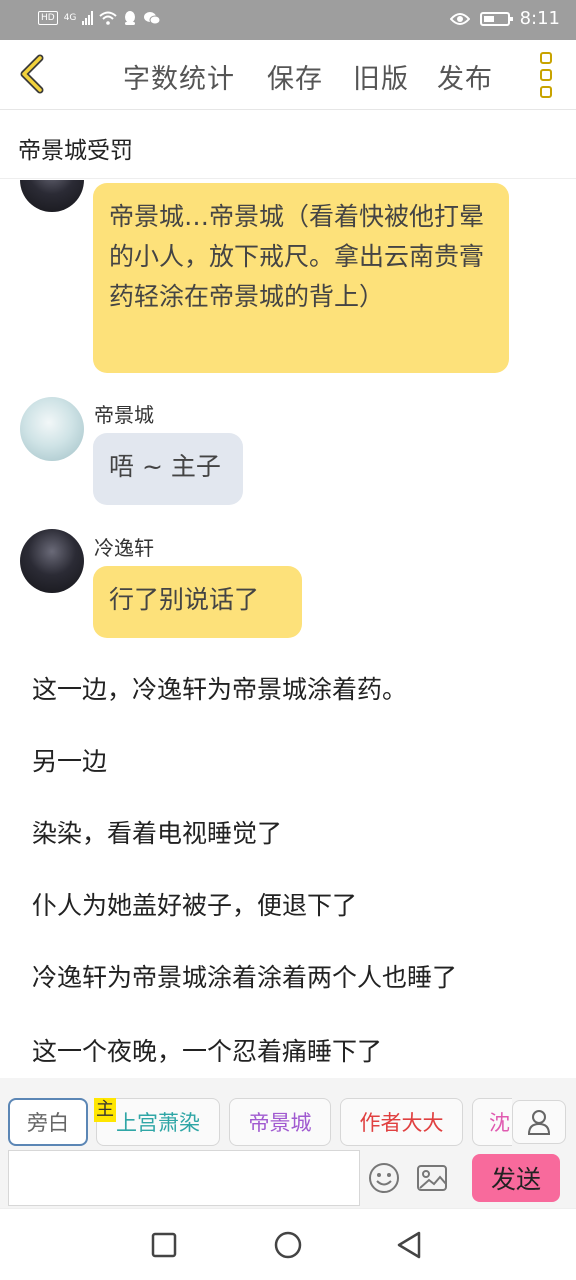  Describe the element at coordinates (130, 18) in the screenshot. I see `qq-icon` at that location.